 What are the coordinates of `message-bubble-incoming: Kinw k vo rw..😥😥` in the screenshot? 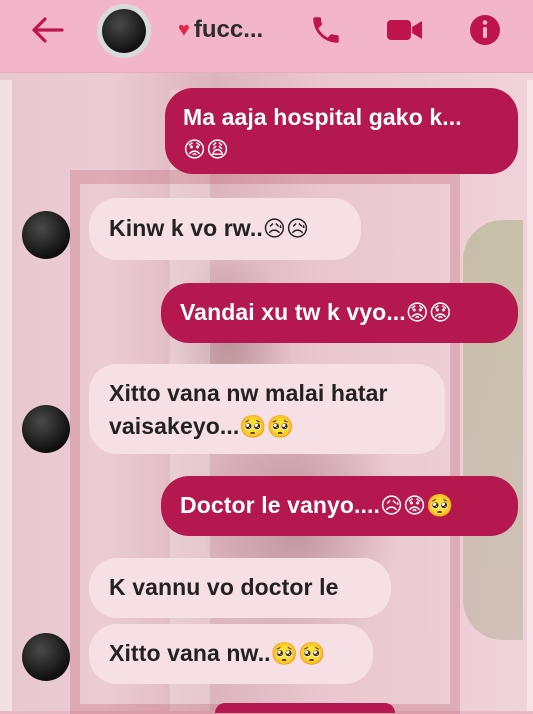 It's located at (225, 229).